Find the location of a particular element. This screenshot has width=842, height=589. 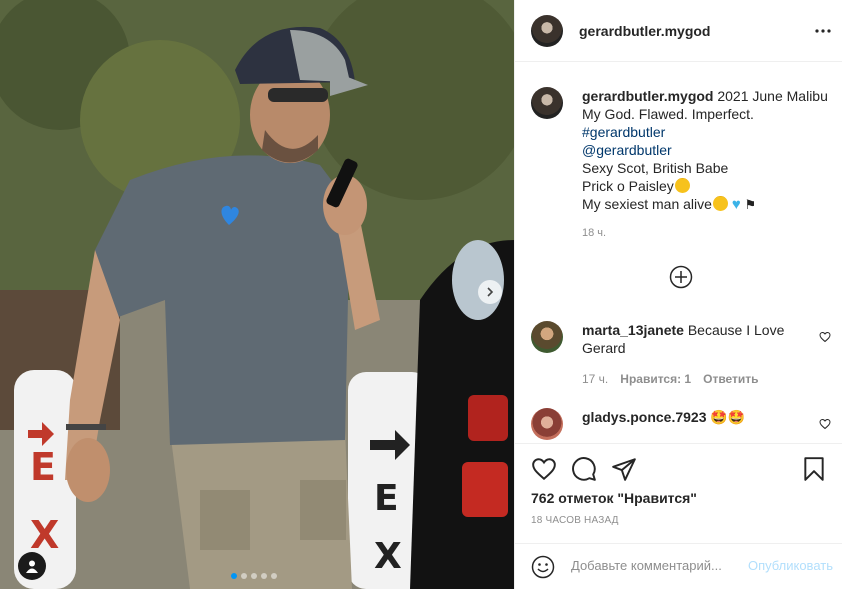

smile-emoji-icon is located at coordinates (720, 203).